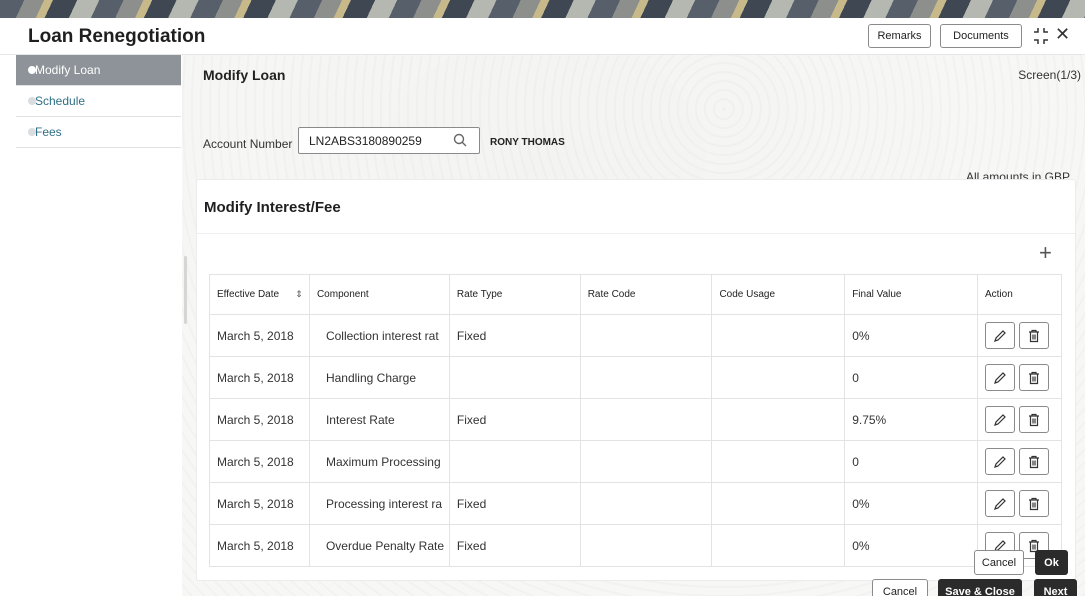  What do you see at coordinates (379, 545) in the screenshot?
I see `component-cell: Overdue Penalty Rate` at bounding box center [379, 545].